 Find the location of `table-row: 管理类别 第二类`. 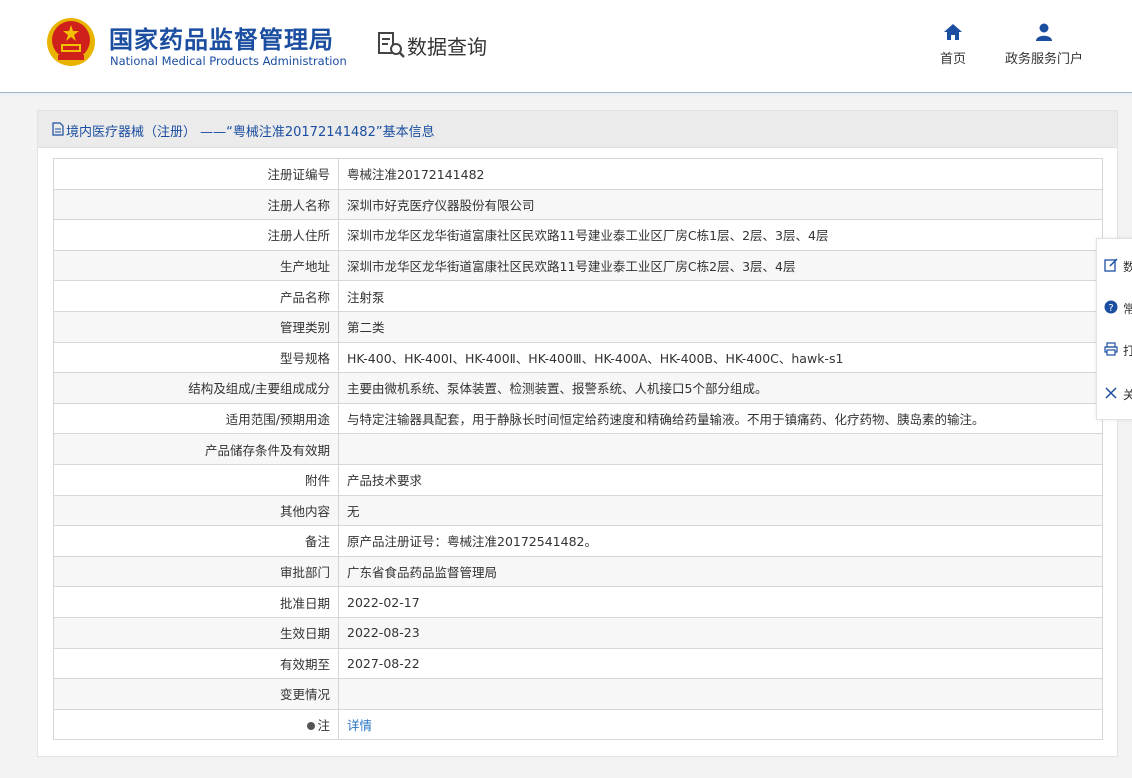

table-row: 管理类别 第二类 is located at coordinates (578, 326).